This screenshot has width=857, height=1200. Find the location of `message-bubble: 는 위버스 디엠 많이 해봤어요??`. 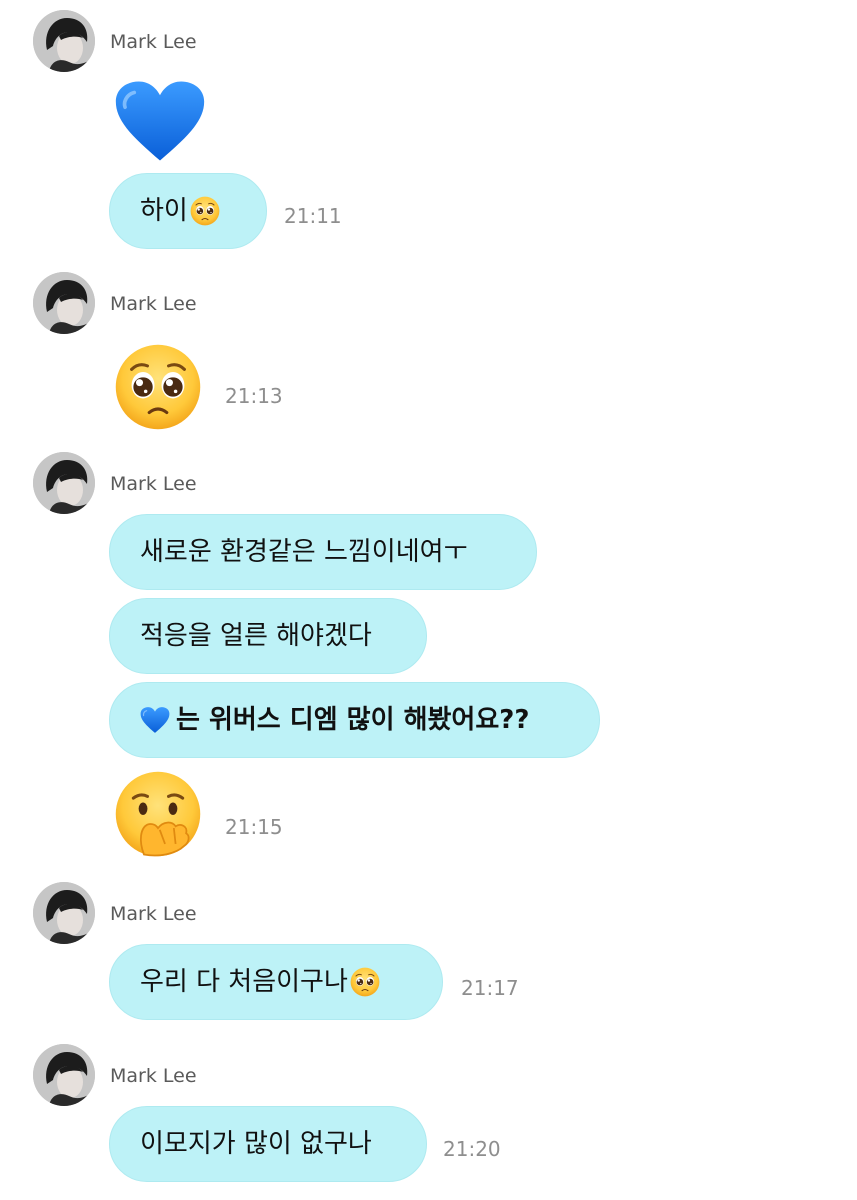

message-bubble: 는 위버스 디엠 많이 해봤어요?? is located at coordinates (354, 720).